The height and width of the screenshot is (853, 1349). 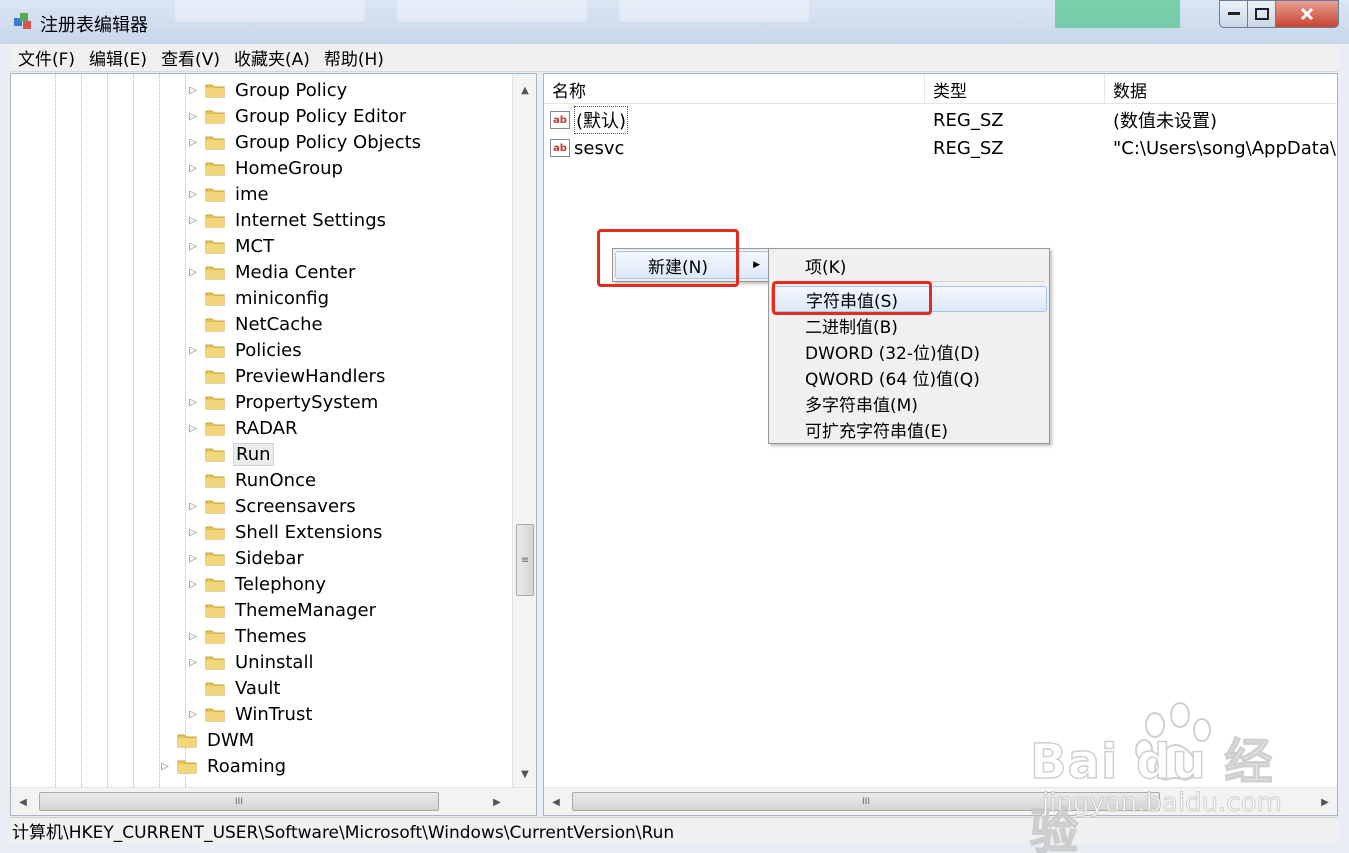 I want to click on menu-view: 查看(V), so click(x=190, y=57).